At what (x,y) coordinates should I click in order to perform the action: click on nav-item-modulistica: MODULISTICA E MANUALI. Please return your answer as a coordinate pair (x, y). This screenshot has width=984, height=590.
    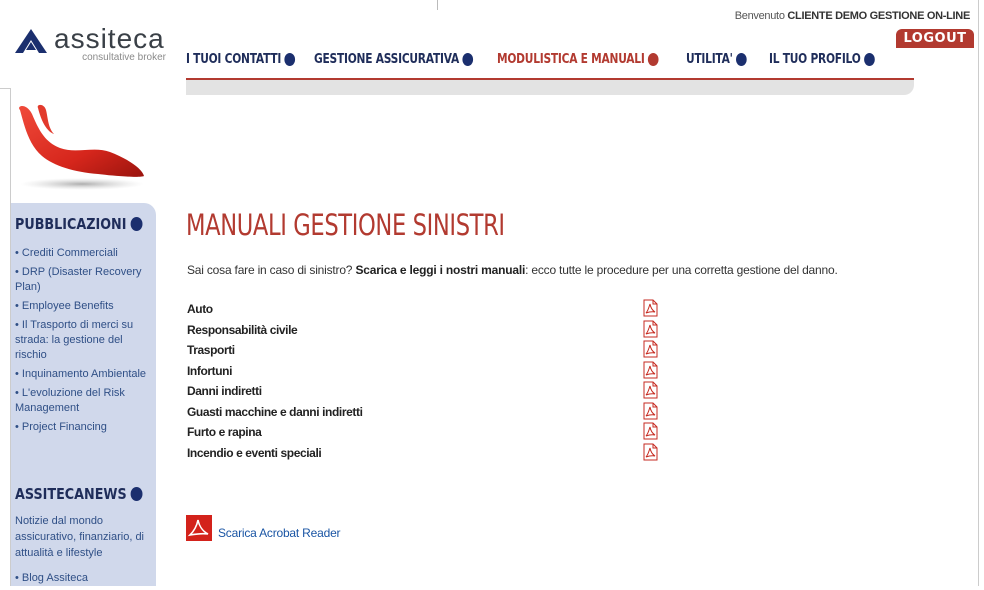
    Looking at the image, I should click on (578, 59).